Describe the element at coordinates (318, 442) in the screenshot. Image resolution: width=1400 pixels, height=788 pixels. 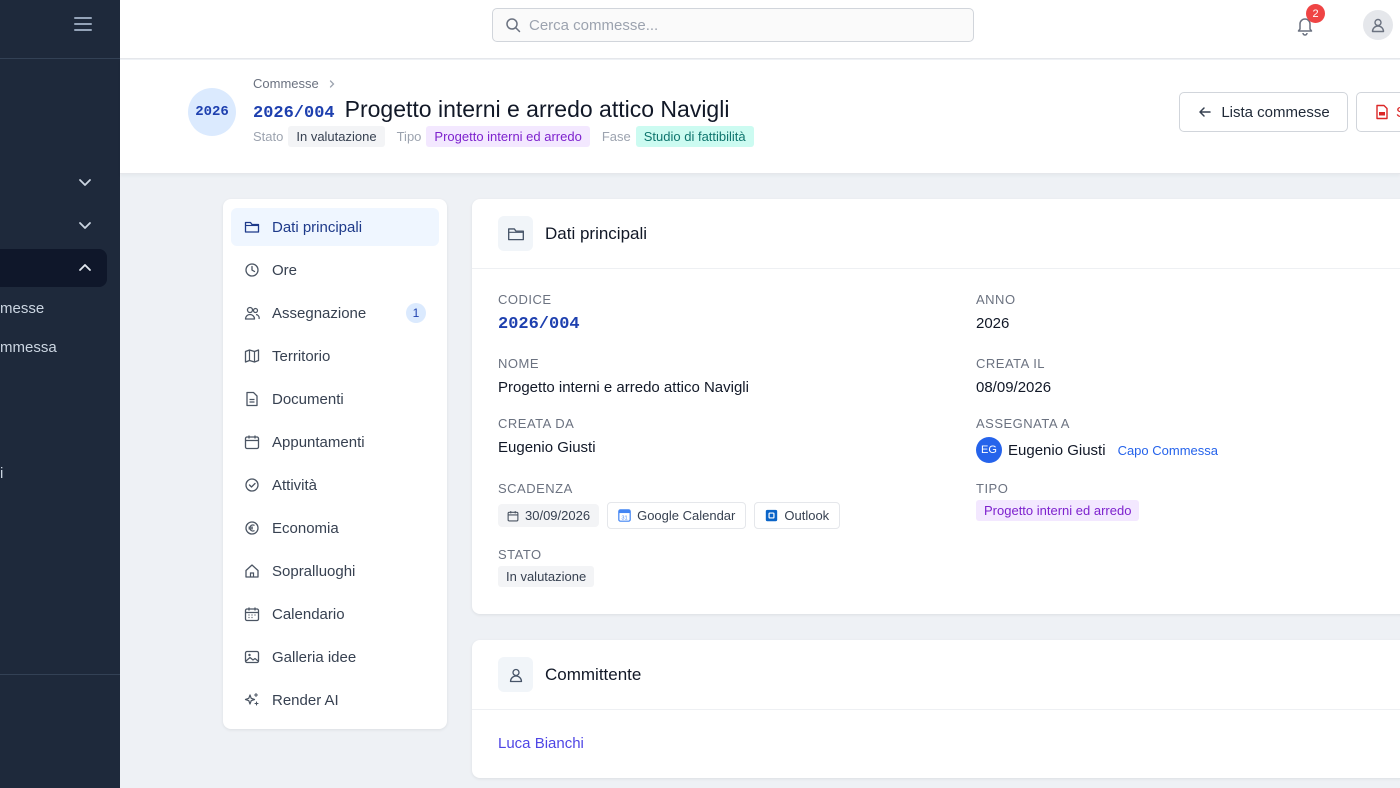
I see `menu-label: Appuntamenti` at that location.